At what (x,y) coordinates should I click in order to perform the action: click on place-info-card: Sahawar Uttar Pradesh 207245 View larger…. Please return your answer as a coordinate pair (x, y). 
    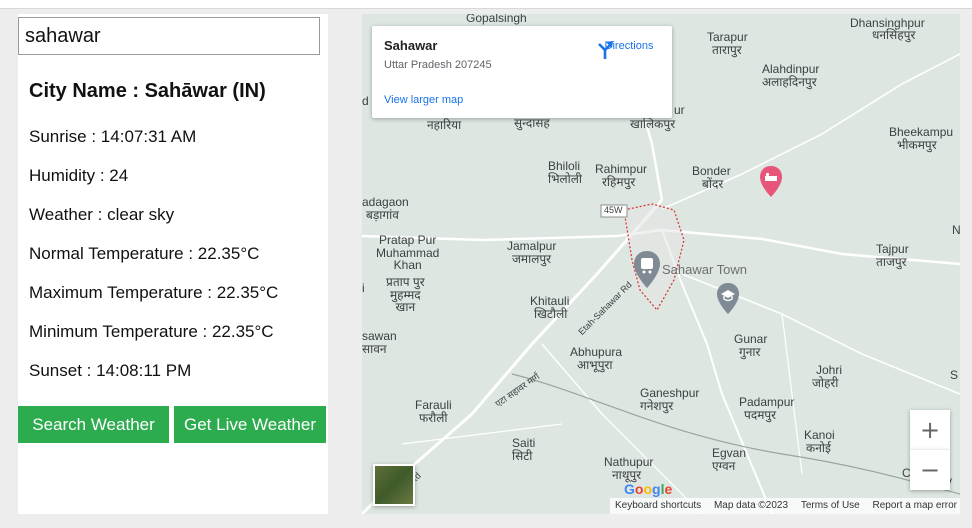
    Looking at the image, I should click on (522, 72).